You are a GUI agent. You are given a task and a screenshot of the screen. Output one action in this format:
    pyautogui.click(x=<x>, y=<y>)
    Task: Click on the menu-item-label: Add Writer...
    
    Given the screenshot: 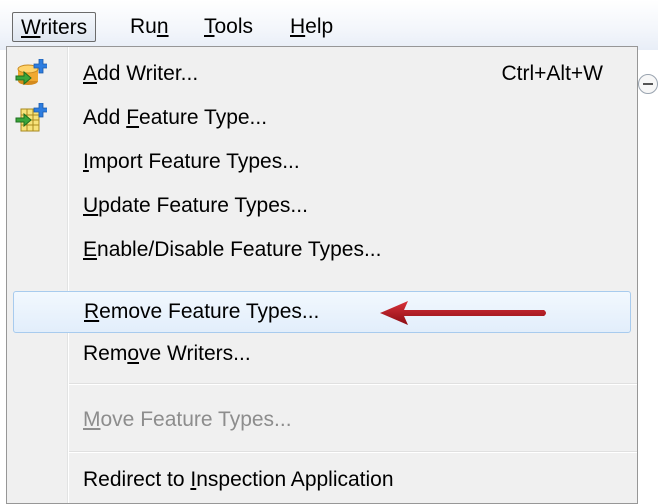 What is the action you would take?
    pyautogui.click(x=141, y=73)
    